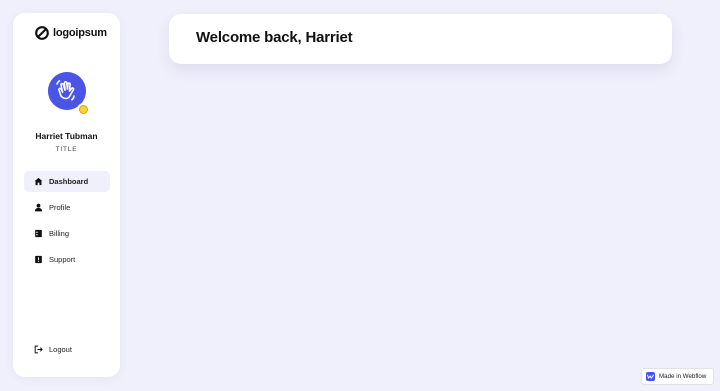 Image resolution: width=720 pixels, height=391 pixels. I want to click on logo-icon, so click(42, 33).